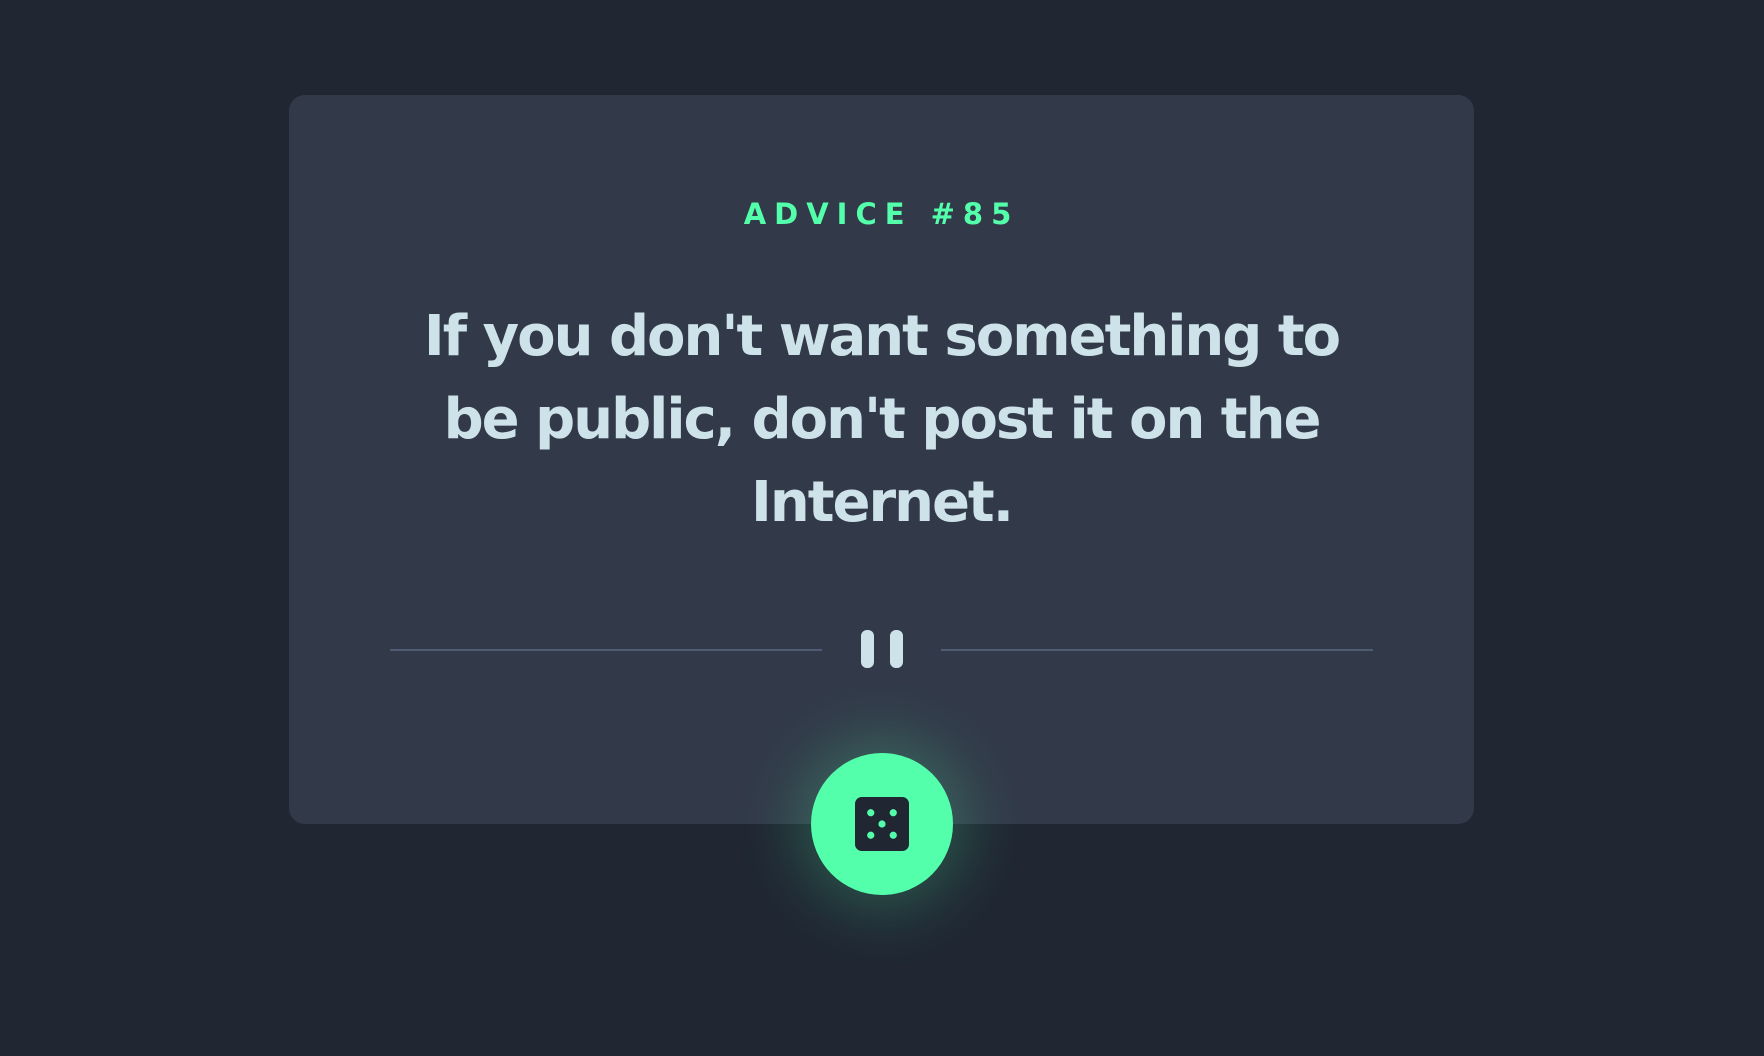 The image size is (1764, 1056). What do you see at coordinates (1157, 650) in the screenshot?
I see `divider-line-right` at bounding box center [1157, 650].